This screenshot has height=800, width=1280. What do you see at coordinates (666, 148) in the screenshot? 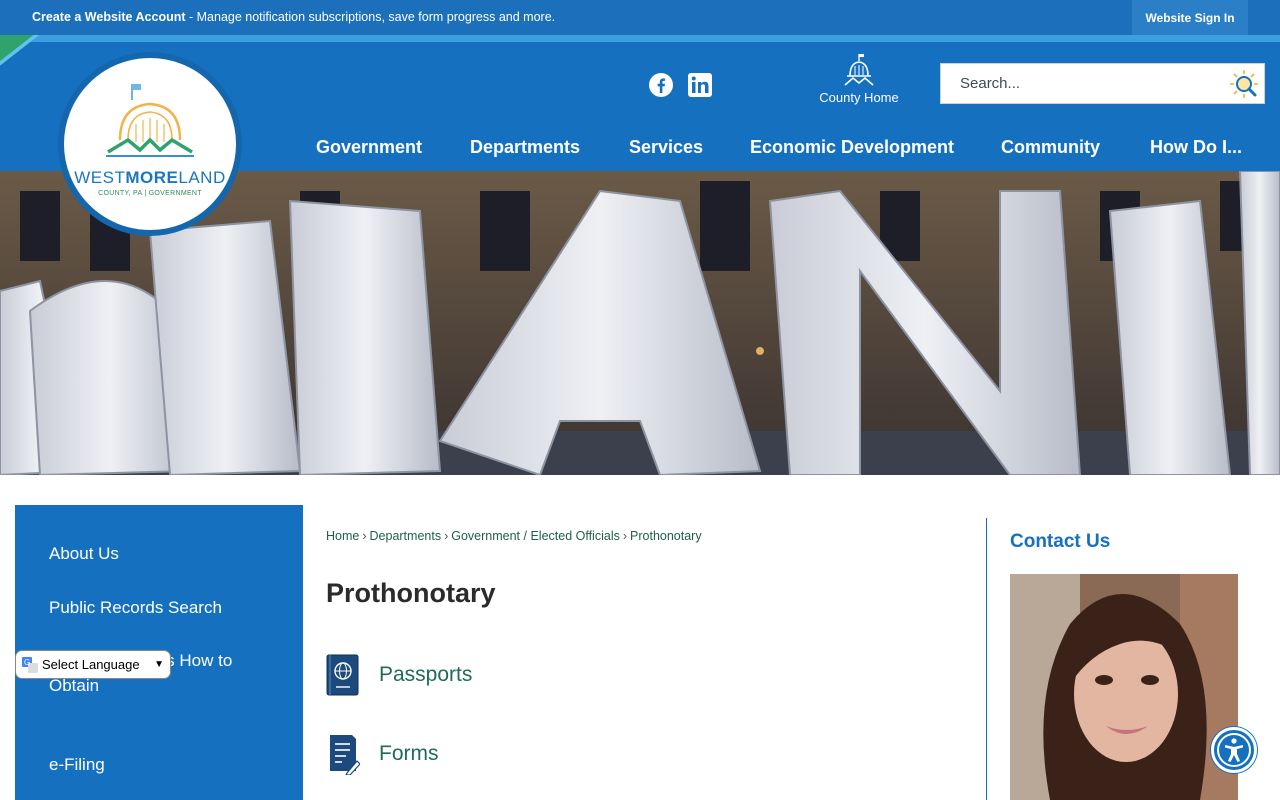
I see `nav-services: Services` at bounding box center [666, 148].